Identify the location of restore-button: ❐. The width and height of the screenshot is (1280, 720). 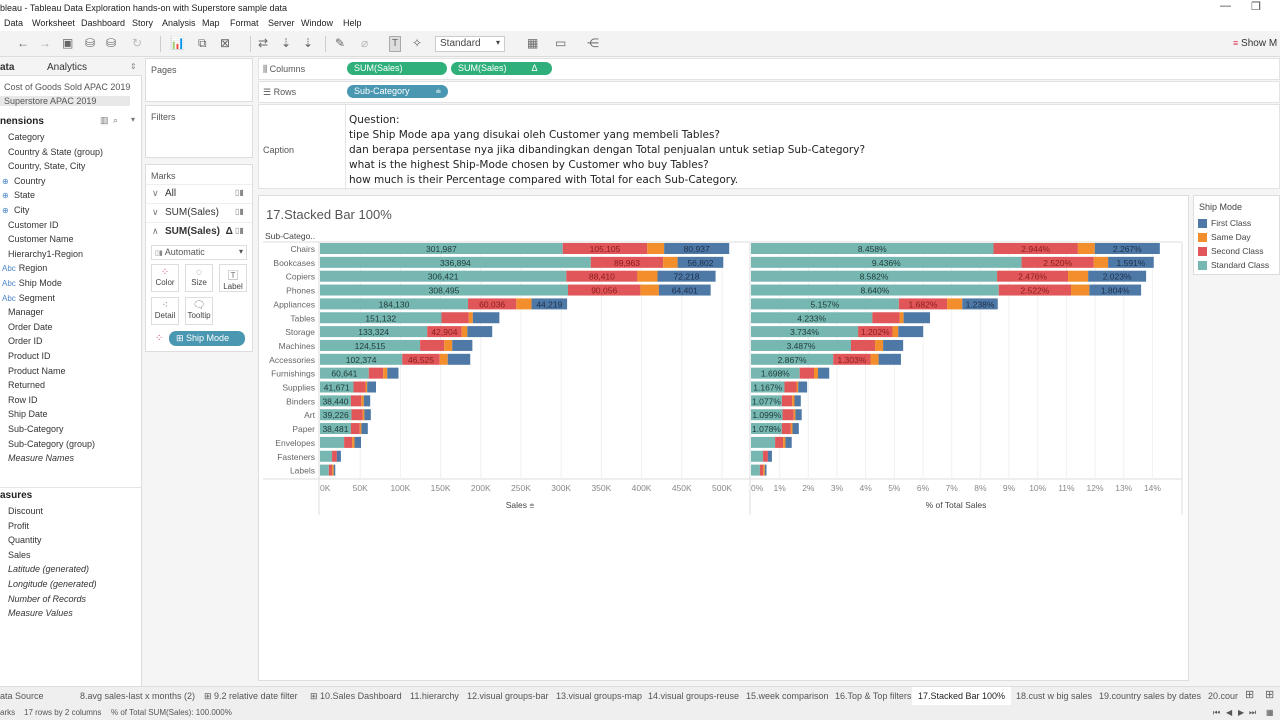
(1256, 6).